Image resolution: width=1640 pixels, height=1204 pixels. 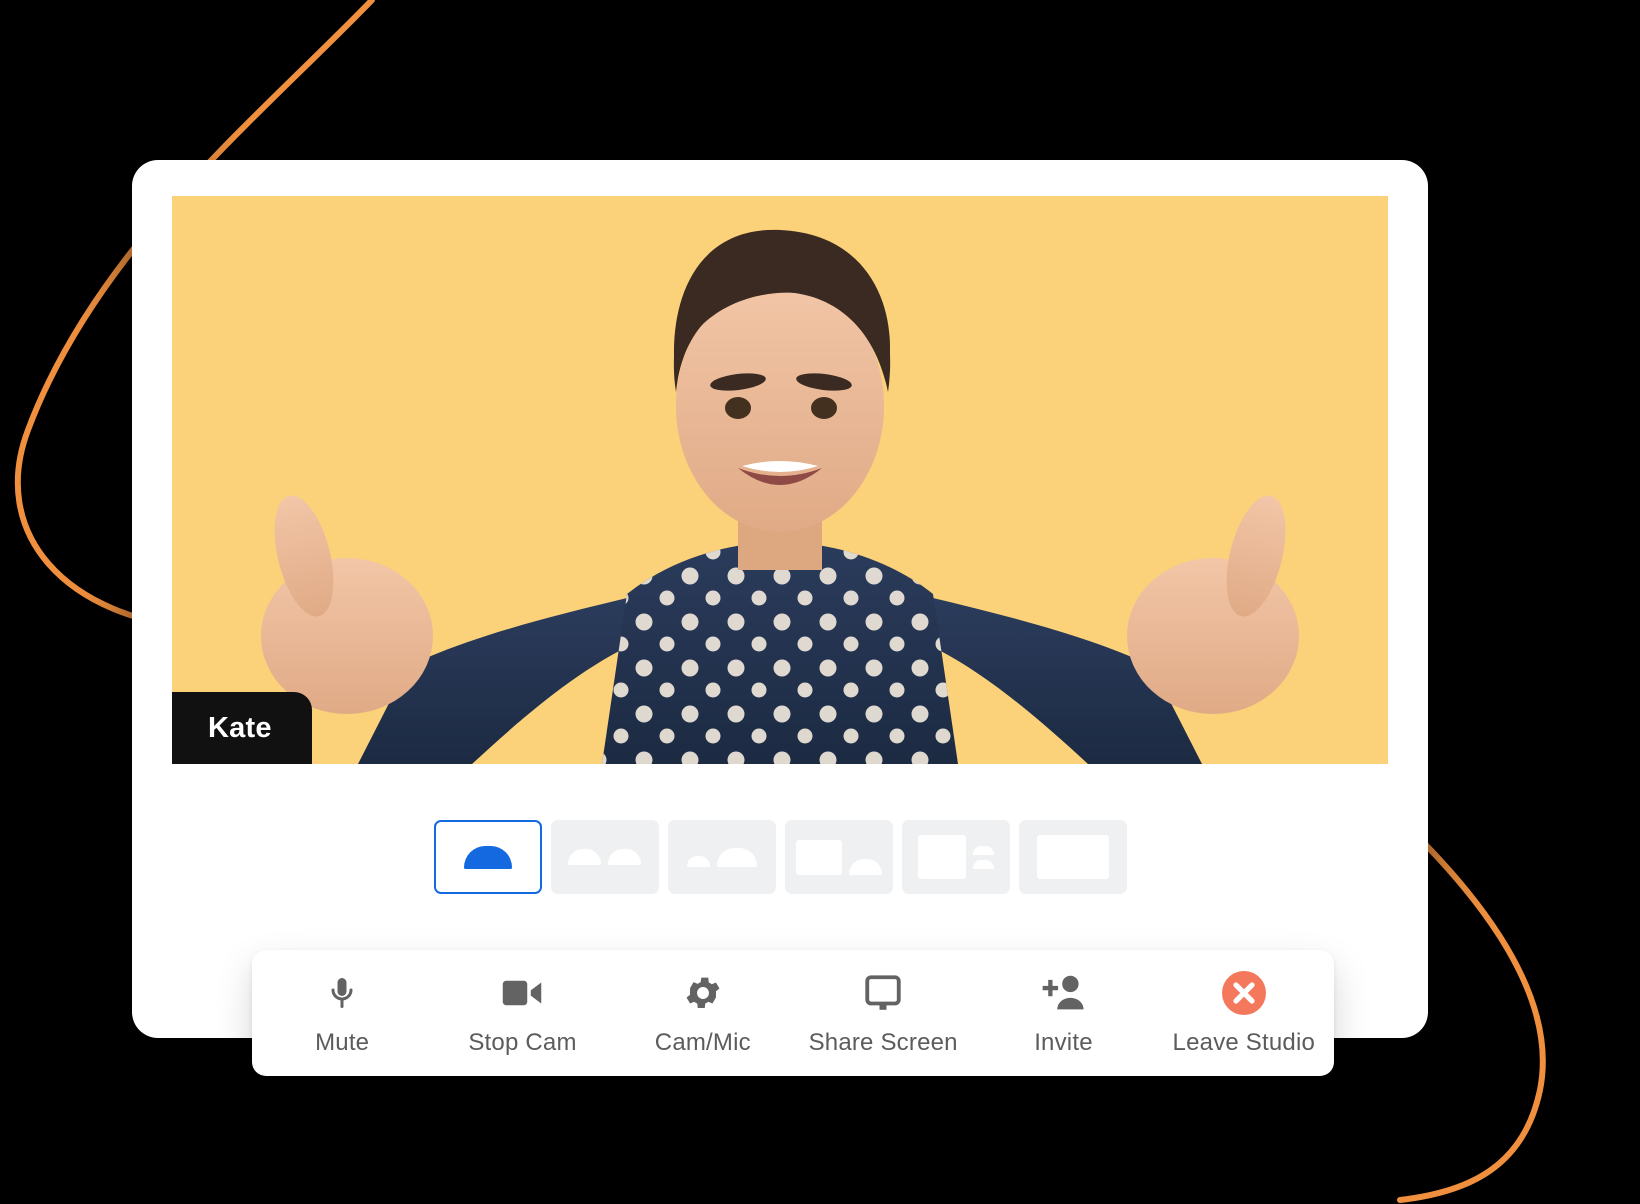 I want to click on layout-option-small-large, so click(x=721, y=857).